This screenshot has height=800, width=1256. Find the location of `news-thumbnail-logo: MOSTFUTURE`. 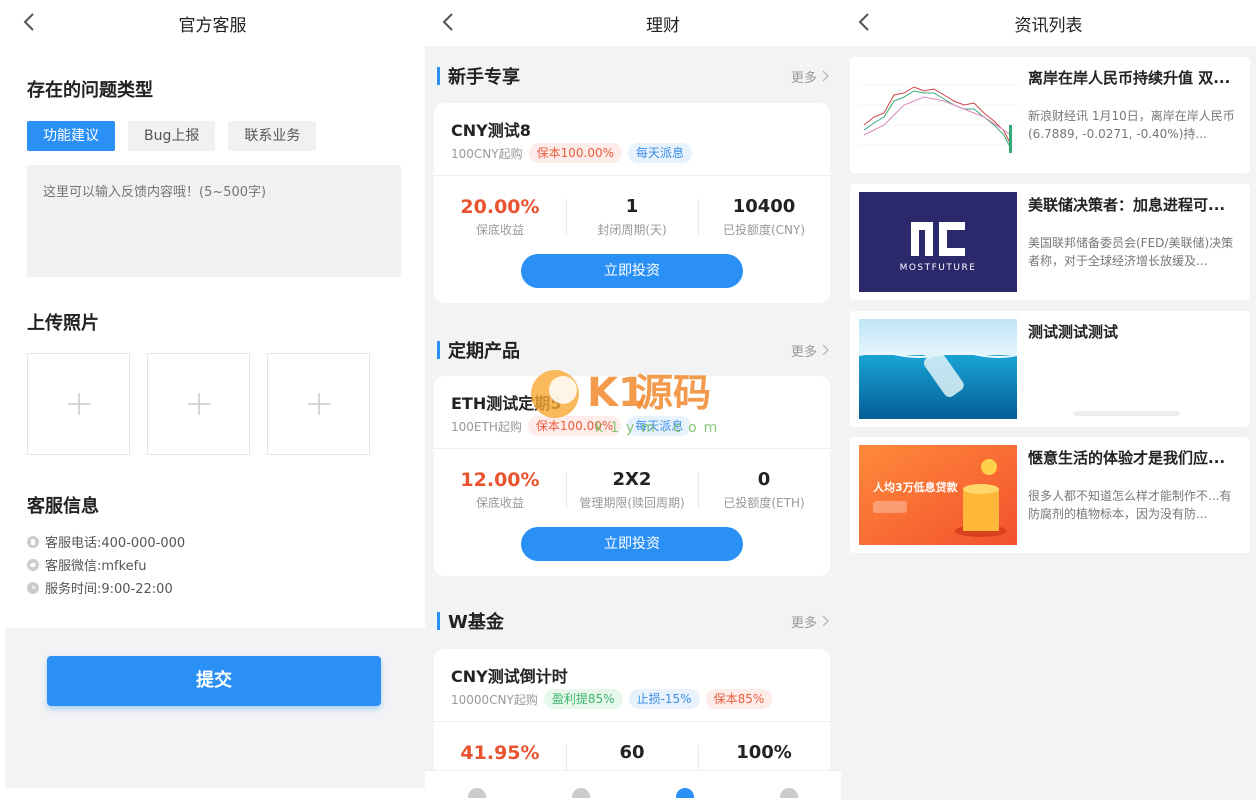

news-thumbnail-logo: MOSTFUTURE is located at coordinates (938, 242).